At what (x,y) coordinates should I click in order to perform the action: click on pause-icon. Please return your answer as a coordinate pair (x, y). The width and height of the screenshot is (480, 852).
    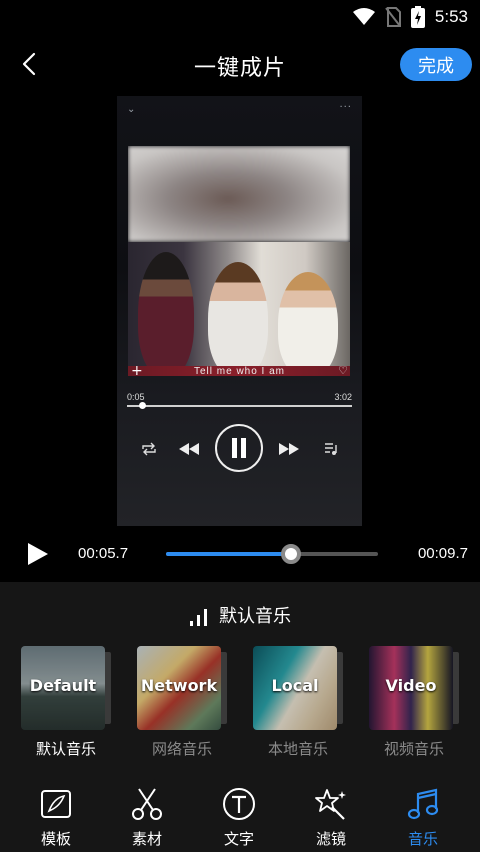
    Looking at the image, I should click on (239, 448).